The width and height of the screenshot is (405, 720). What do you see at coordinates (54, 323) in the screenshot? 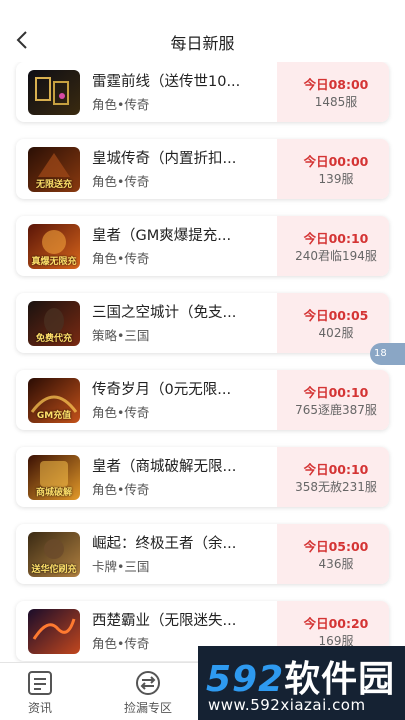
I see `game-thumbnail: 免费代充` at bounding box center [54, 323].